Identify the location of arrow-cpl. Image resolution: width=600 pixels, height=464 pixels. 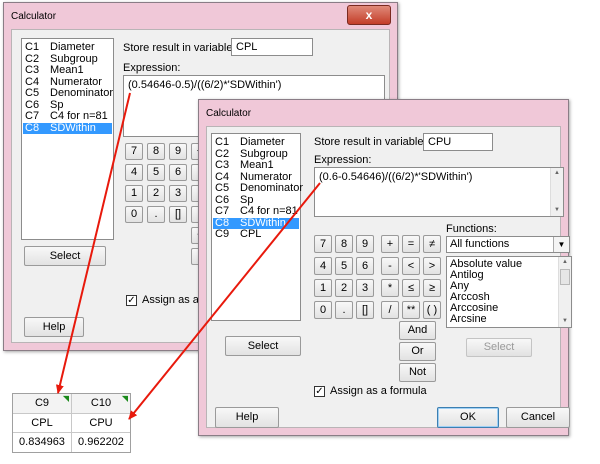
(93, 243).